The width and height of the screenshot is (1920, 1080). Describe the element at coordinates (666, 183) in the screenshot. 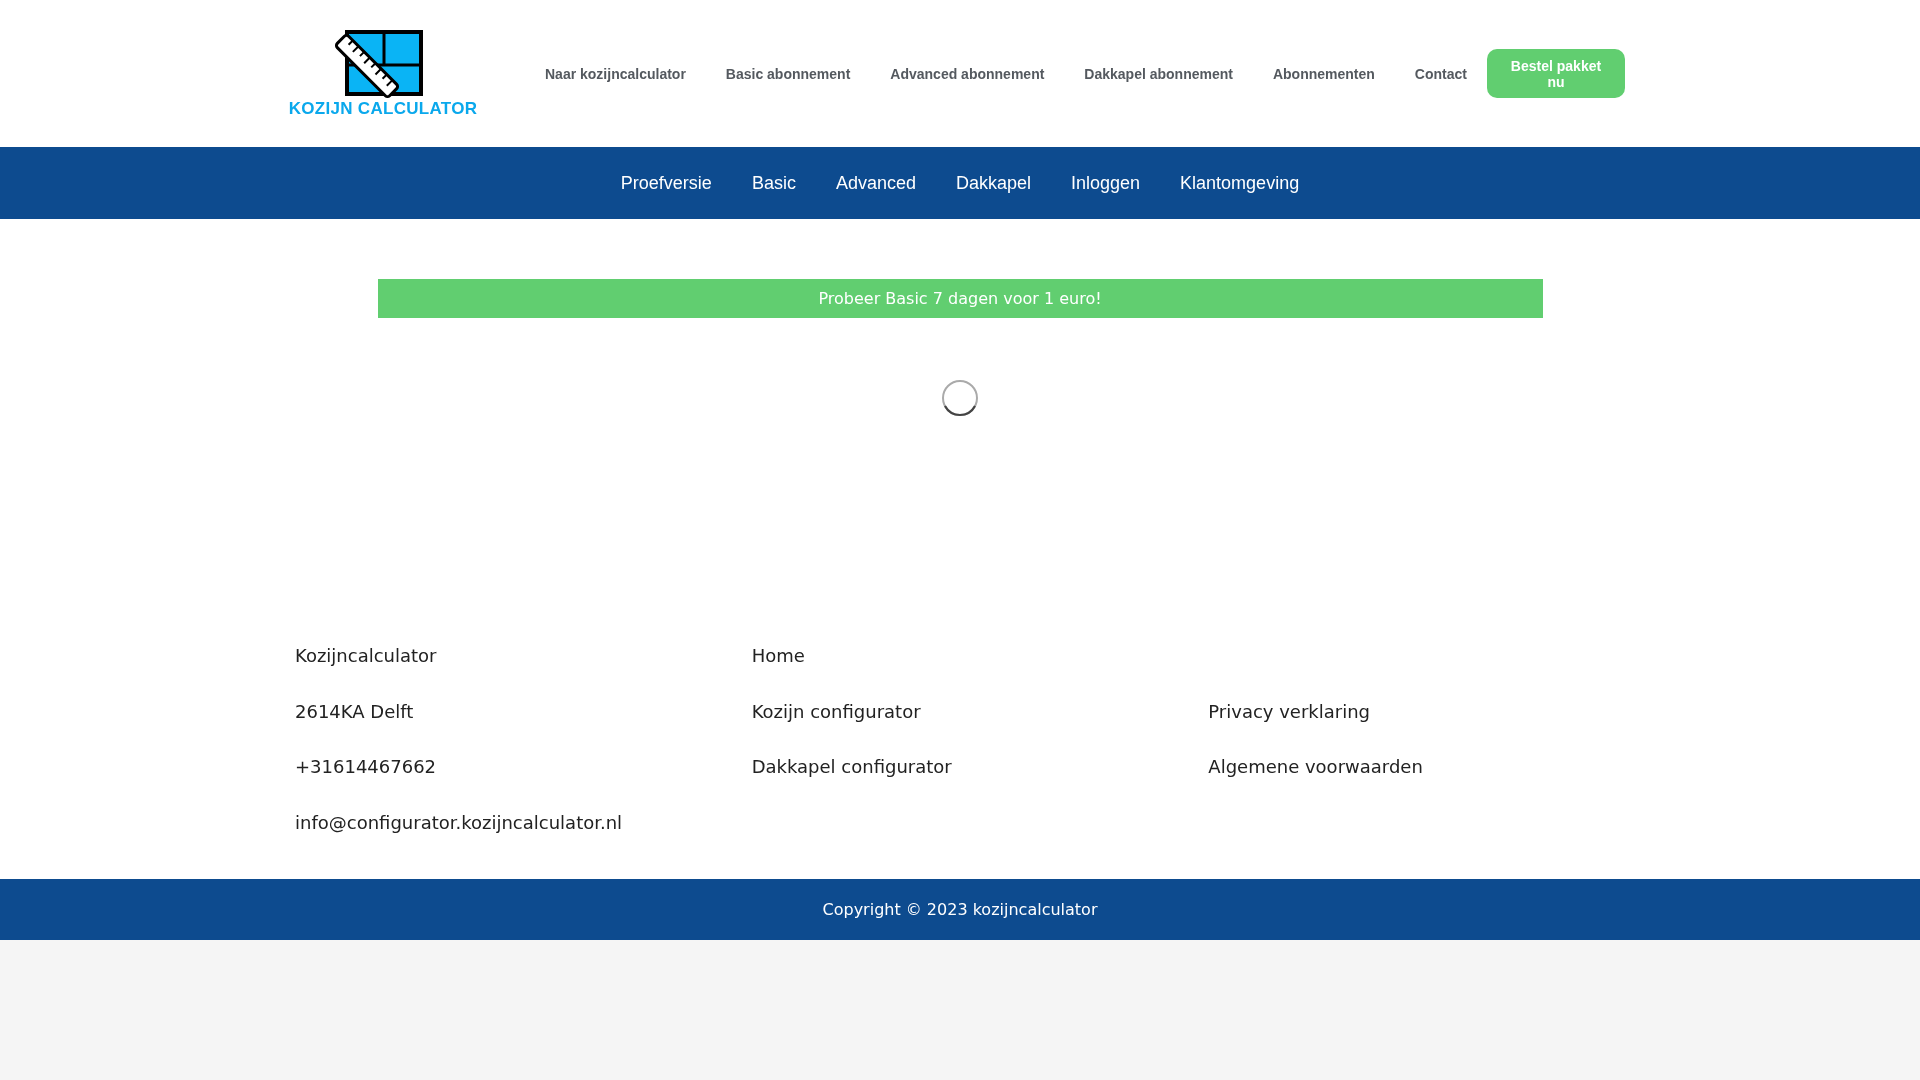

I see `nav-link: Proefversie` at that location.